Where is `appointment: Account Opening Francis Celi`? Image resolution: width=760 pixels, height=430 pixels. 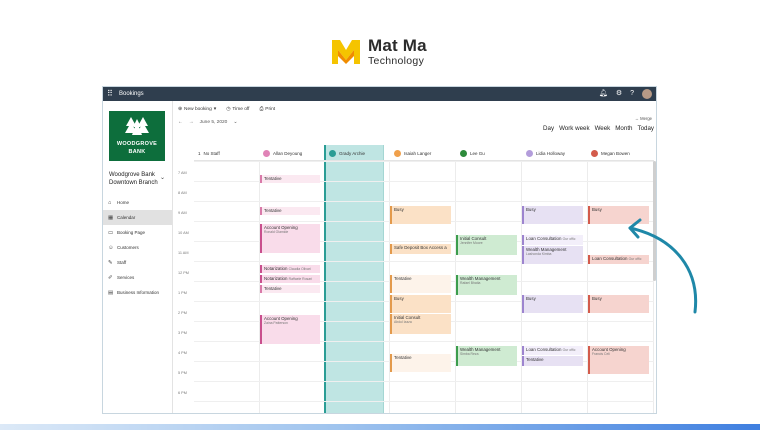
appointment: Account Opening Francis Celi is located at coordinates (618, 360).